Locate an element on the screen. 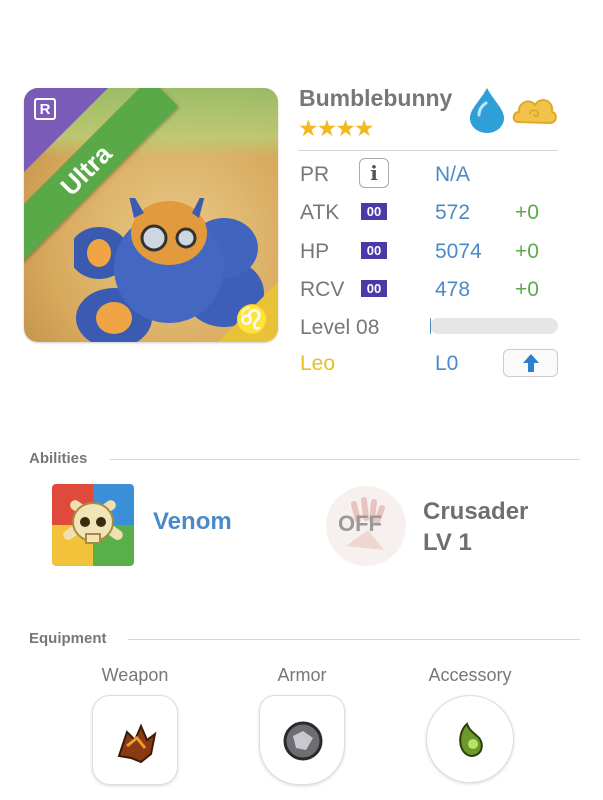 Image resolution: width=603 pixels, height=800 pixels. leo-zodiac-icon: ♌ is located at coordinates (252, 319).